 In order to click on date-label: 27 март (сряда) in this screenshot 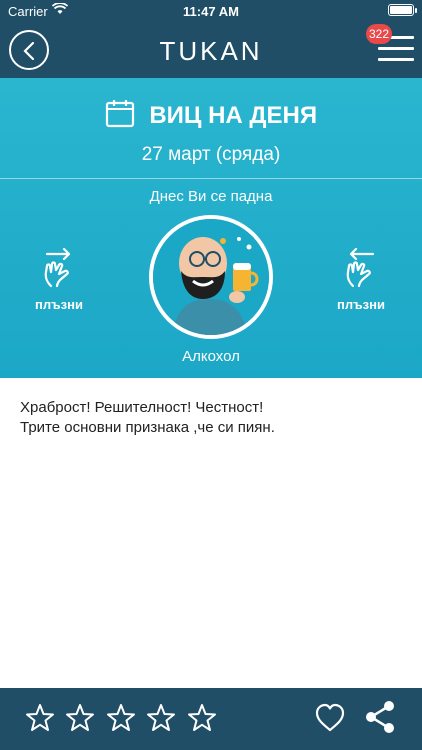, I will do `click(211, 154)`.